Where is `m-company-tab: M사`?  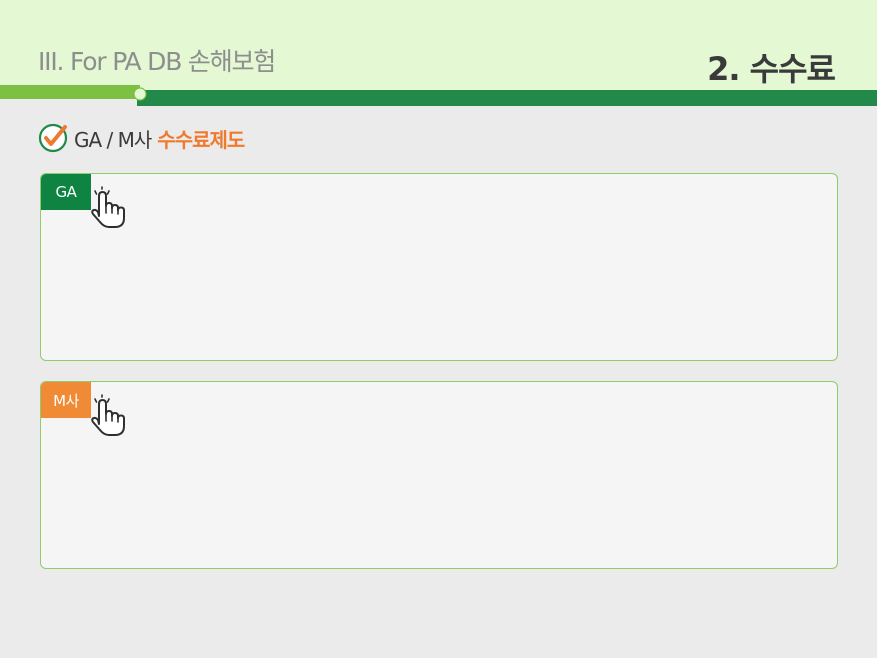
m-company-tab: M사 is located at coordinates (66, 400).